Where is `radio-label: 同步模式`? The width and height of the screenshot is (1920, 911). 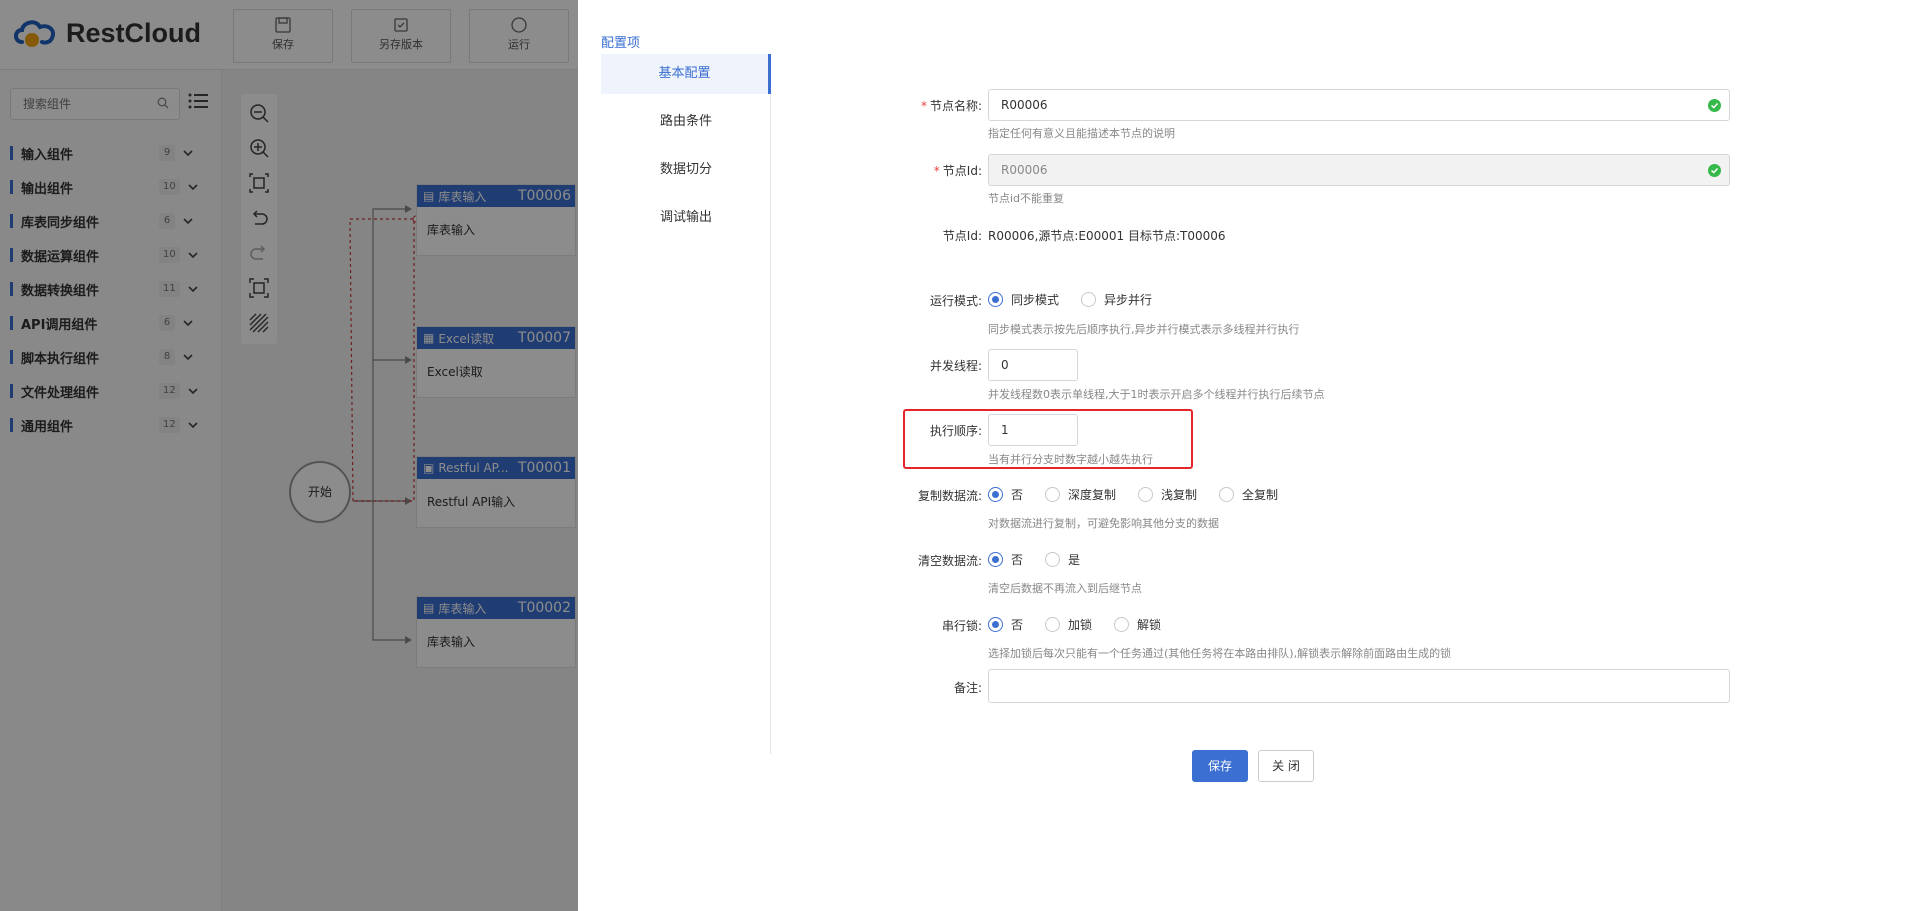
radio-label: 同步模式 is located at coordinates (1035, 300).